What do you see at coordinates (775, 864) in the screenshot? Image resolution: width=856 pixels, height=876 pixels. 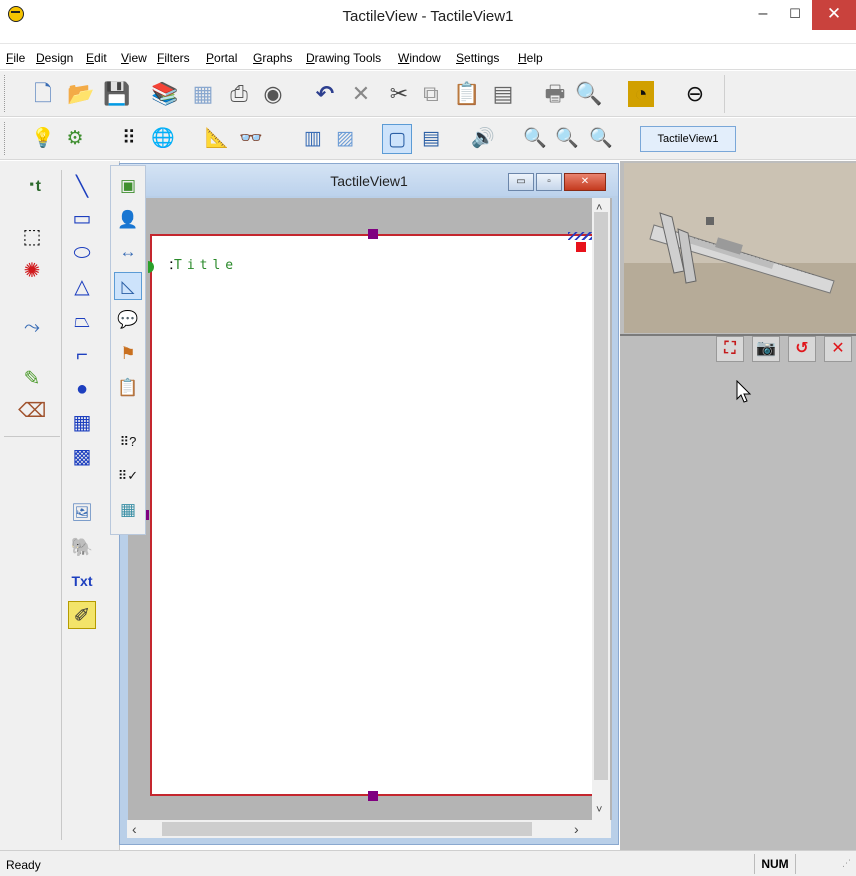 I see `num-lock-indicator: NUM` at bounding box center [775, 864].